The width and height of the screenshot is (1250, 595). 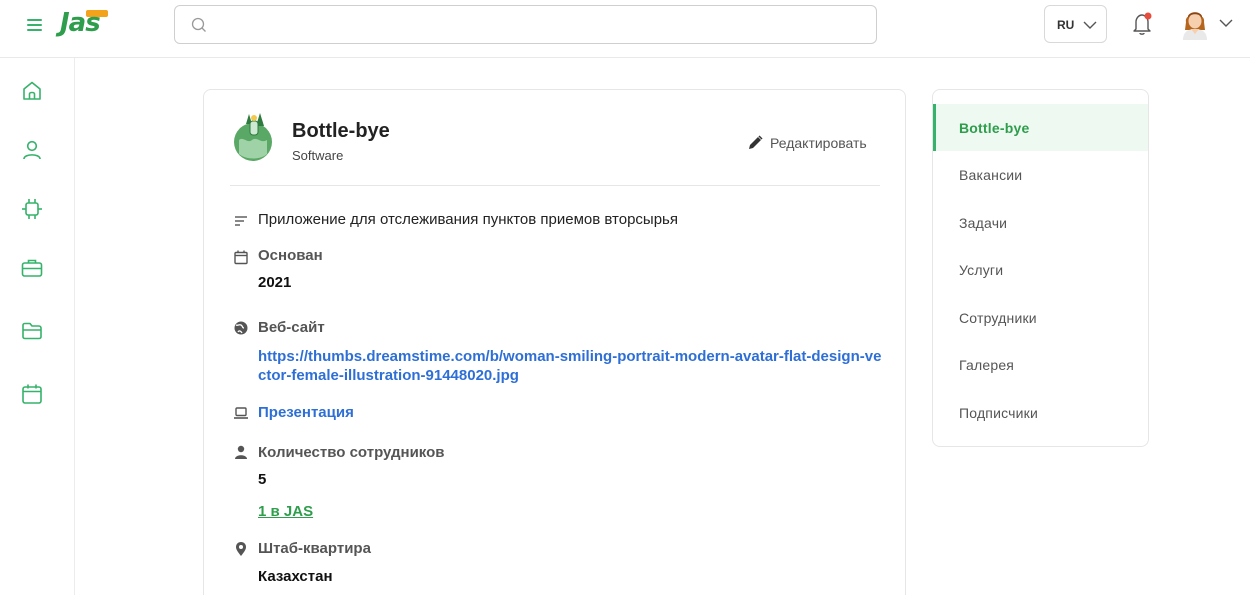 I want to click on nav-item-label: Услуги, so click(x=981, y=270).